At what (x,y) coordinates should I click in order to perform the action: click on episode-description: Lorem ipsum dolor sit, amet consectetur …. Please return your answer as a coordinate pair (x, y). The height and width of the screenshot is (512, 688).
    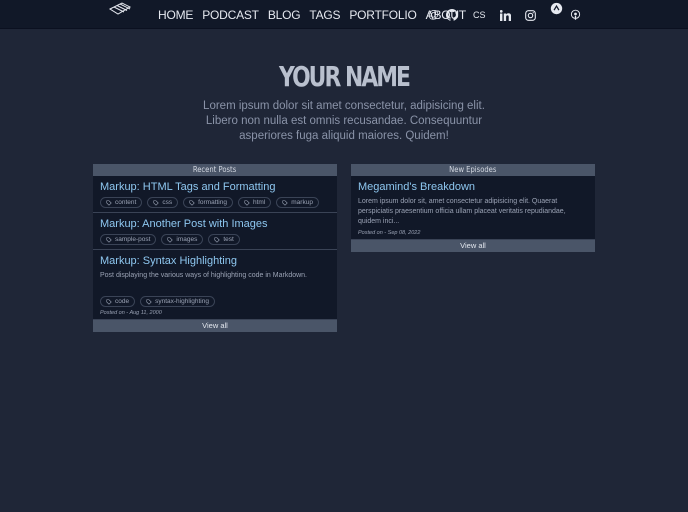
    Looking at the image, I should click on (462, 211).